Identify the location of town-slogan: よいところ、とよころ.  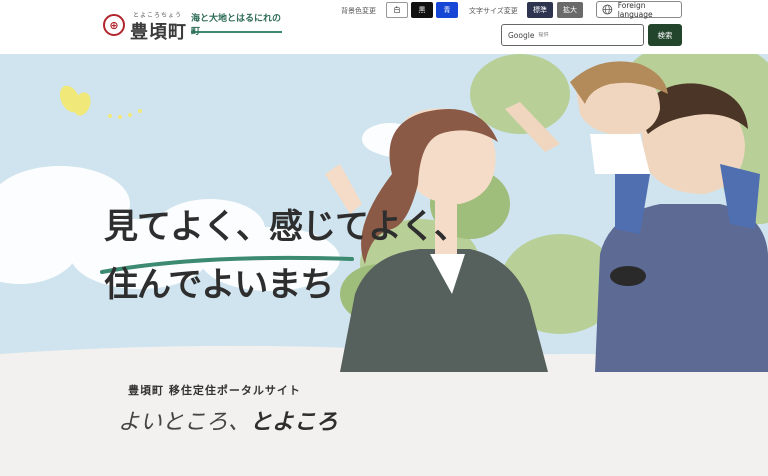
(228, 420).